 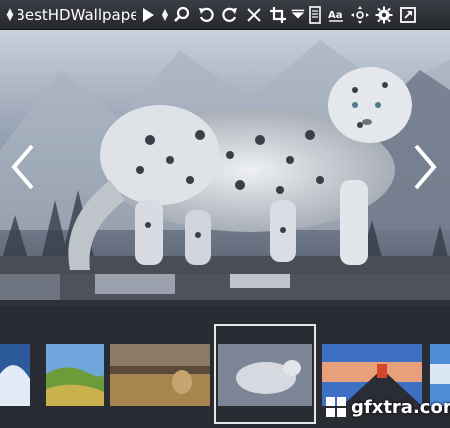 I want to click on play-icon, so click(x=148, y=14).